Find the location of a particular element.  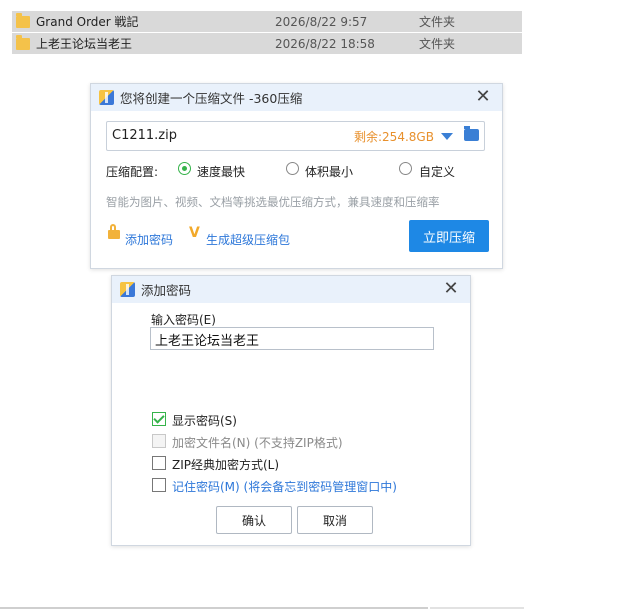

encrypt-filename-label: 加密文件名(N) (不支持ZIP格式) is located at coordinates (257, 443).